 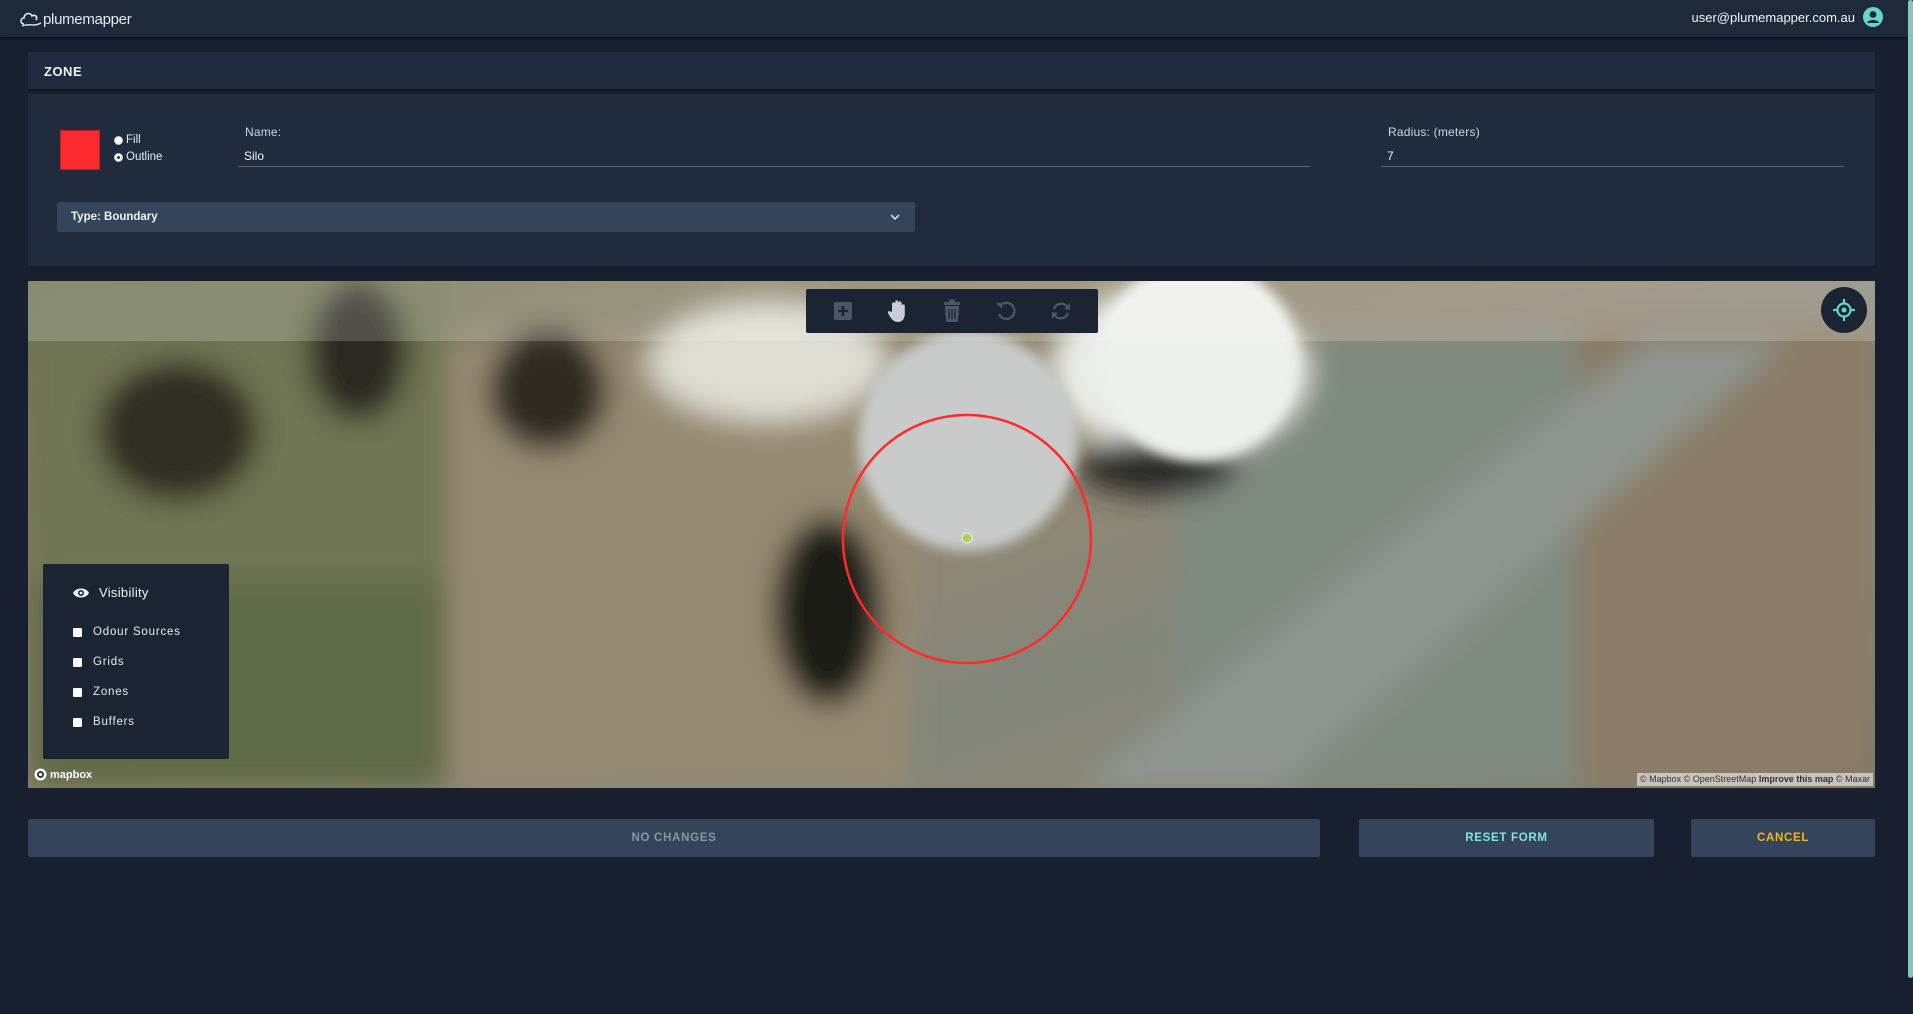 What do you see at coordinates (114, 722) in the screenshot?
I see `visibility-item-label: Buffers` at bounding box center [114, 722].